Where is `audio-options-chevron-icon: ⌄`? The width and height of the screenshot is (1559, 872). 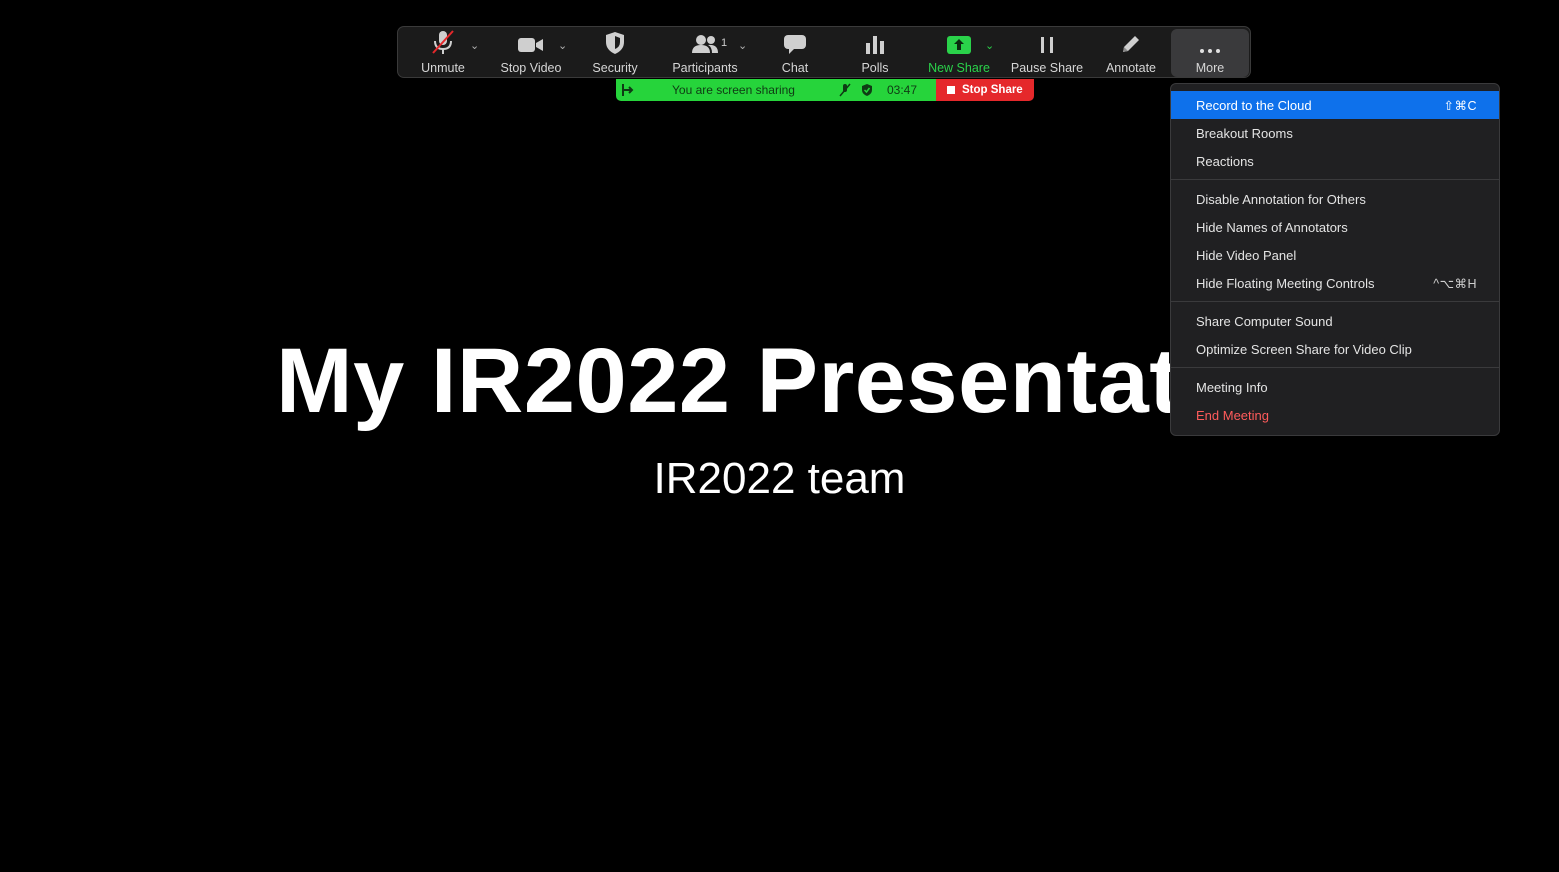 audio-options-chevron-icon: ⌄ is located at coordinates (474, 45).